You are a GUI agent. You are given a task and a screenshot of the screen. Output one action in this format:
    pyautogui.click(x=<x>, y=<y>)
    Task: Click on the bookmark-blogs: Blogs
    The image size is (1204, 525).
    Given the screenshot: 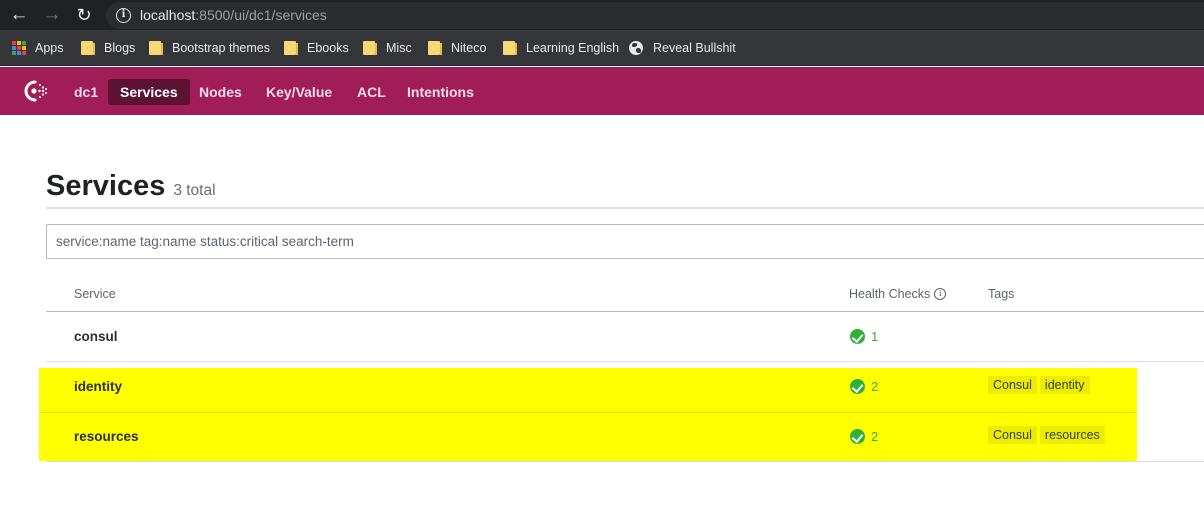 What is the action you would take?
    pyautogui.click(x=108, y=48)
    